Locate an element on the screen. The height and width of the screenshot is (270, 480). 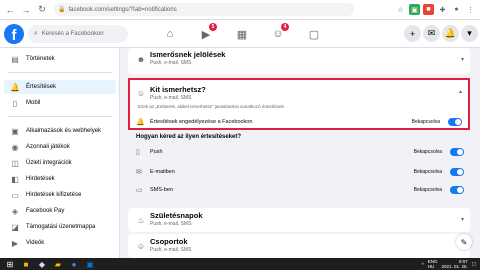
card-title: Ismerősnek jelölések is located at coordinates (188, 54).